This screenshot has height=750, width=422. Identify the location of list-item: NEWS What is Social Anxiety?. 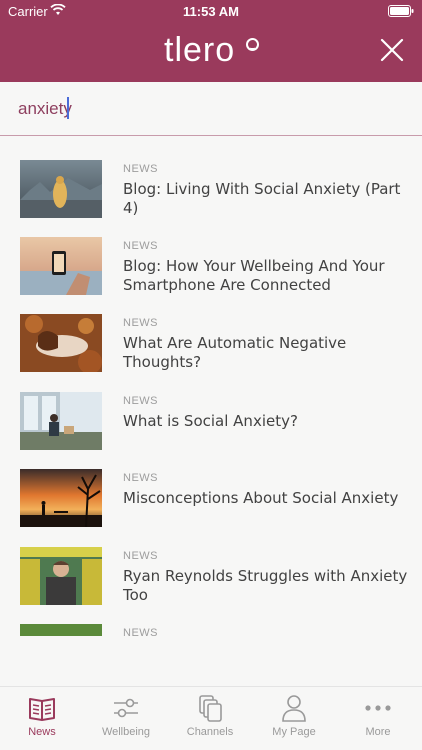
(211, 430).